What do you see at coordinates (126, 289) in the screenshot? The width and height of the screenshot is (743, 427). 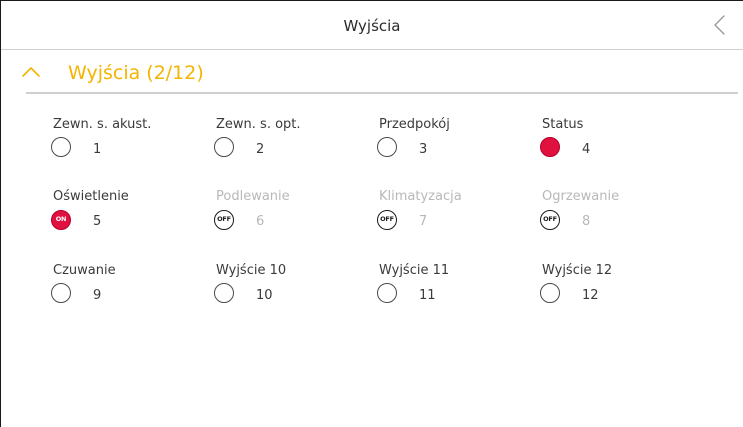 I see `output-item-9: Czuwanie 9` at bounding box center [126, 289].